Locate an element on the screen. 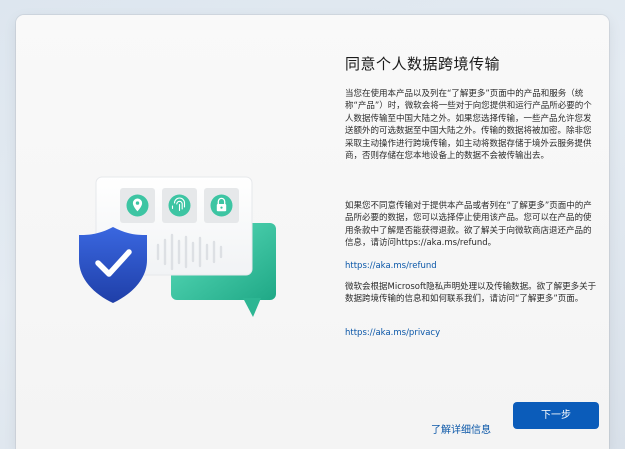  refund-link: https://aka.ms/refund is located at coordinates (391, 266).